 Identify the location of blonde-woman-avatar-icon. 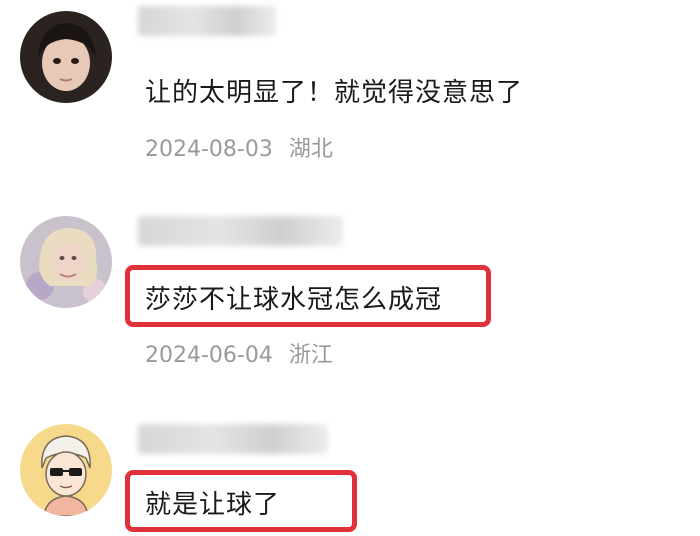
(66, 262).